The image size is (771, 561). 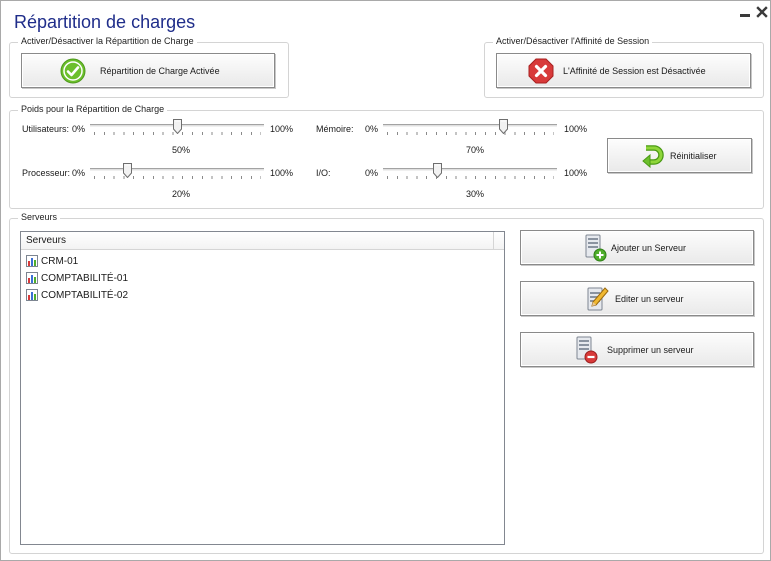 I want to click on minimize-icon, so click(x=745, y=12).